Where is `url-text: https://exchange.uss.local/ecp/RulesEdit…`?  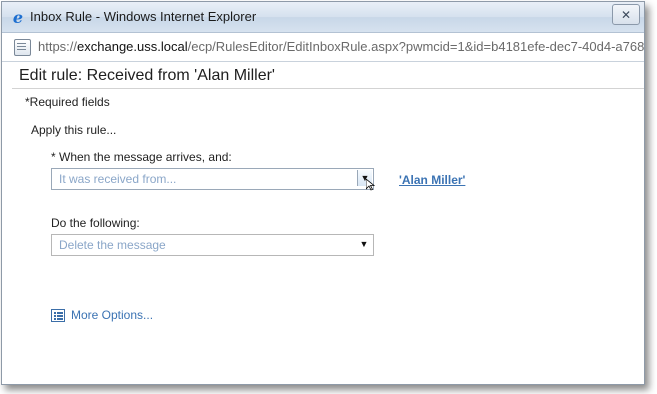 url-text: https://exchange.uss.local/ecp/RulesEdit… is located at coordinates (341, 46).